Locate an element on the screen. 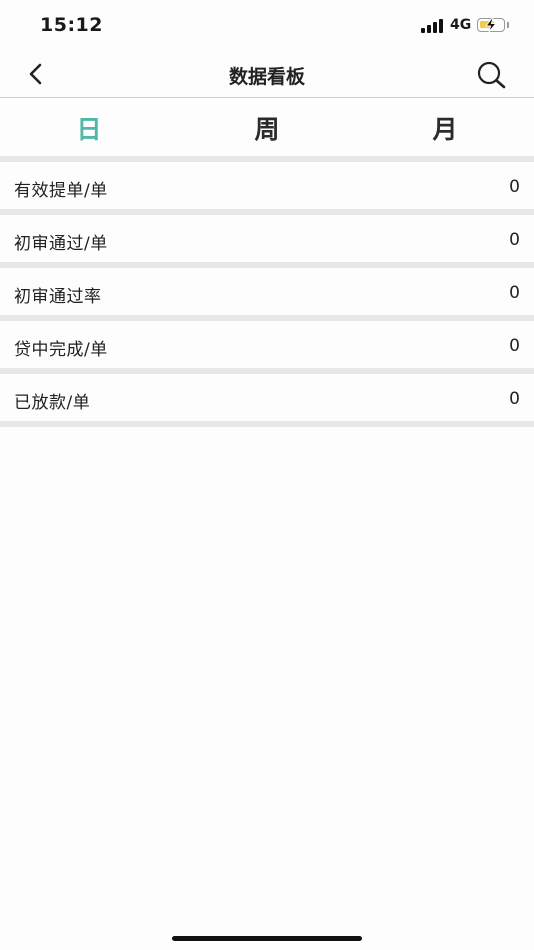 This screenshot has width=534, height=950. charging-bolt-icon is located at coordinates (491, 25).